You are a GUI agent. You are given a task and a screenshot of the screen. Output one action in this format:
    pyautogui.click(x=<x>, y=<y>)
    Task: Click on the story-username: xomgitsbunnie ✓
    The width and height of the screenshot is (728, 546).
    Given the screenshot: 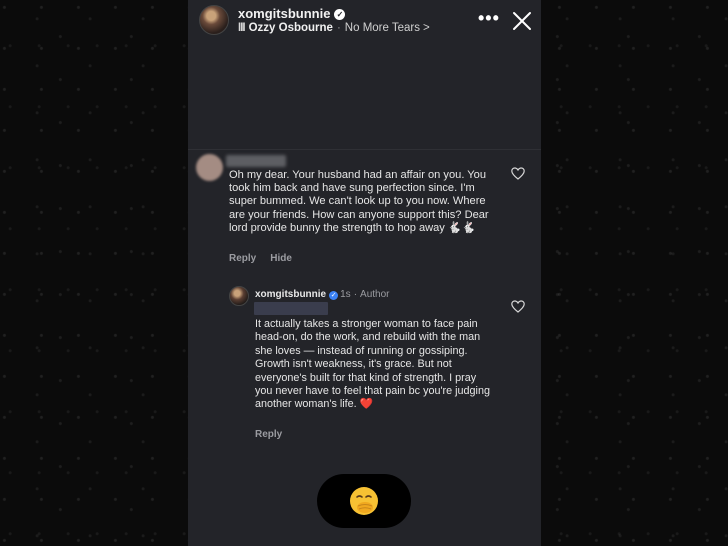 What is the action you would take?
    pyautogui.click(x=292, y=13)
    